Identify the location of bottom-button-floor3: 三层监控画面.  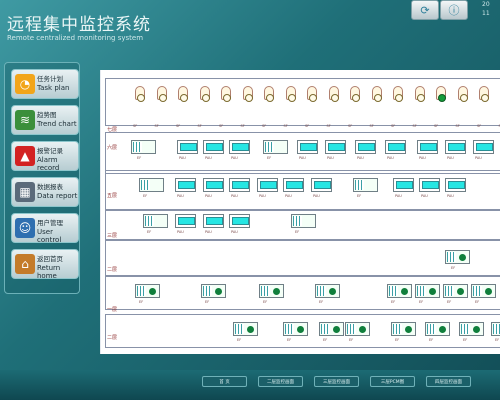
(336, 381).